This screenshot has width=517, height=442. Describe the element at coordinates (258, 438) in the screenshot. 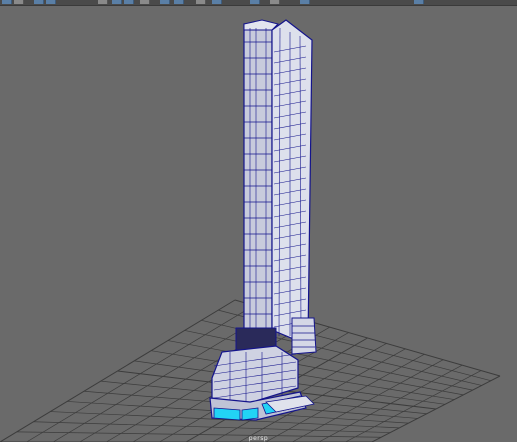

I see `camera-name-label: persp` at that location.